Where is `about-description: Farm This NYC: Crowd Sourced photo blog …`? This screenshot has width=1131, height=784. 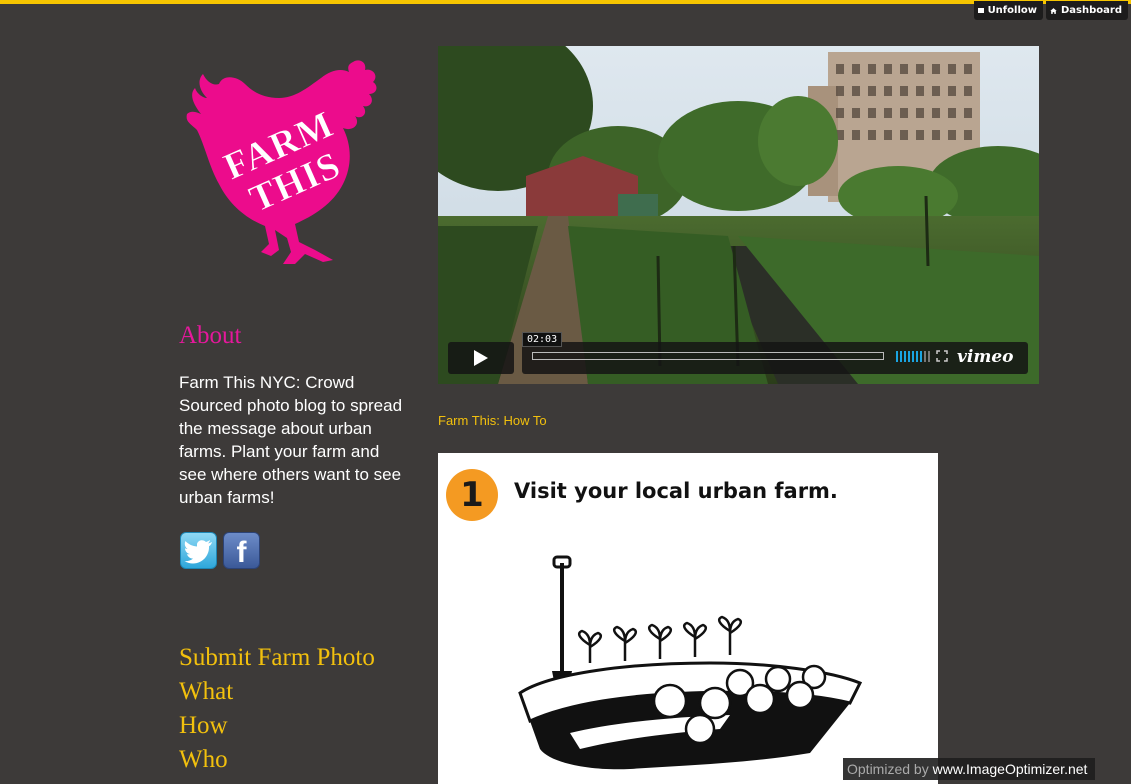 about-description: Farm This NYC: Crowd Sourced photo blog … is located at coordinates (291, 440).